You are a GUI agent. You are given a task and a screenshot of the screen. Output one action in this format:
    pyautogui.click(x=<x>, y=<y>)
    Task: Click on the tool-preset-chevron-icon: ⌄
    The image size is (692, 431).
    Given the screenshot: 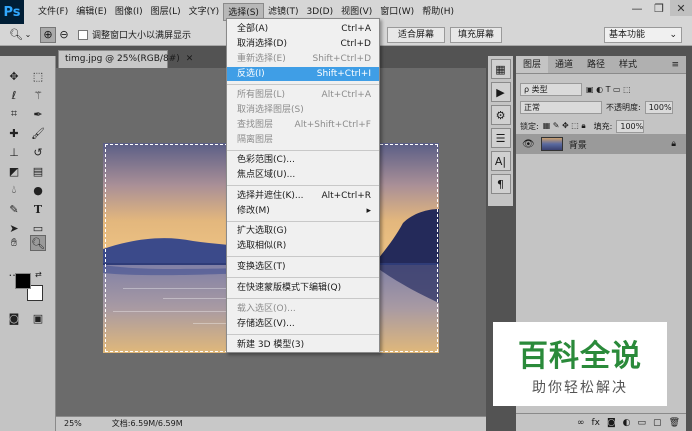 What is the action you would take?
    pyautogui.click(x=28, y=35)
    